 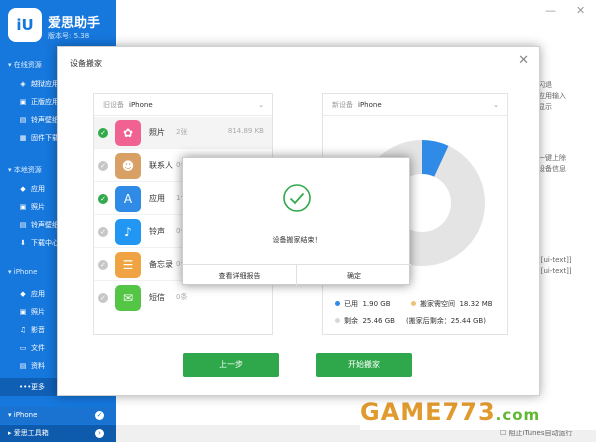 I want to click on new-device-selector: 新设备 iPhone ⌄, so click(x=415, y=105).